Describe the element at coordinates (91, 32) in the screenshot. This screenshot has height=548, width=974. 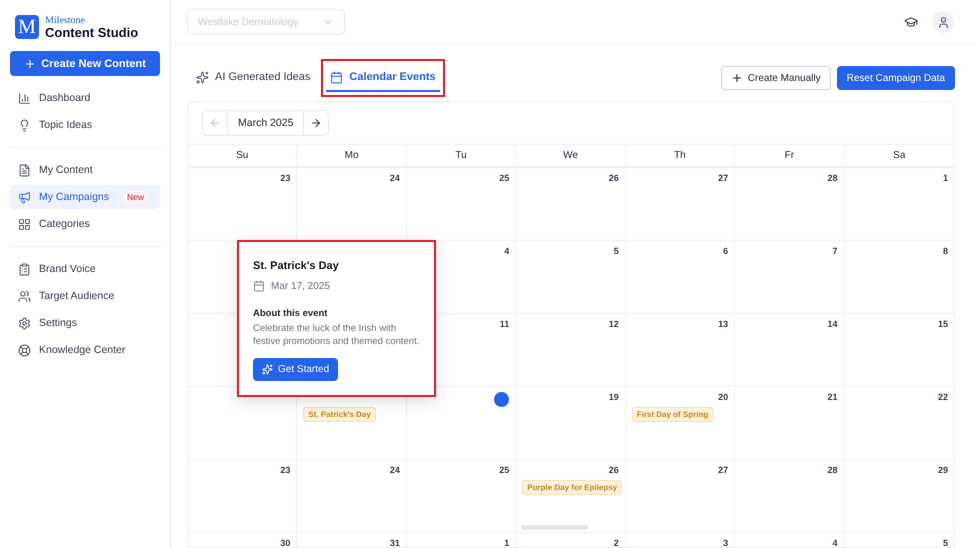
I see `brand-name: Content Studio` at that location.